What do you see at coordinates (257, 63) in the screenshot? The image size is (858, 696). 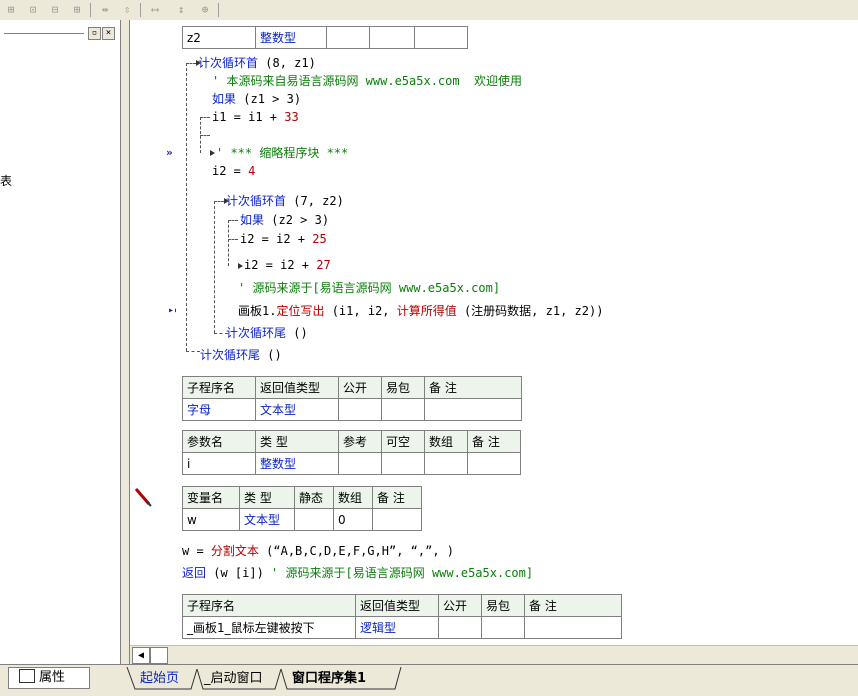 I see `code-line: 计次循环首 (8, z1)` at bounding box center [257, 63].